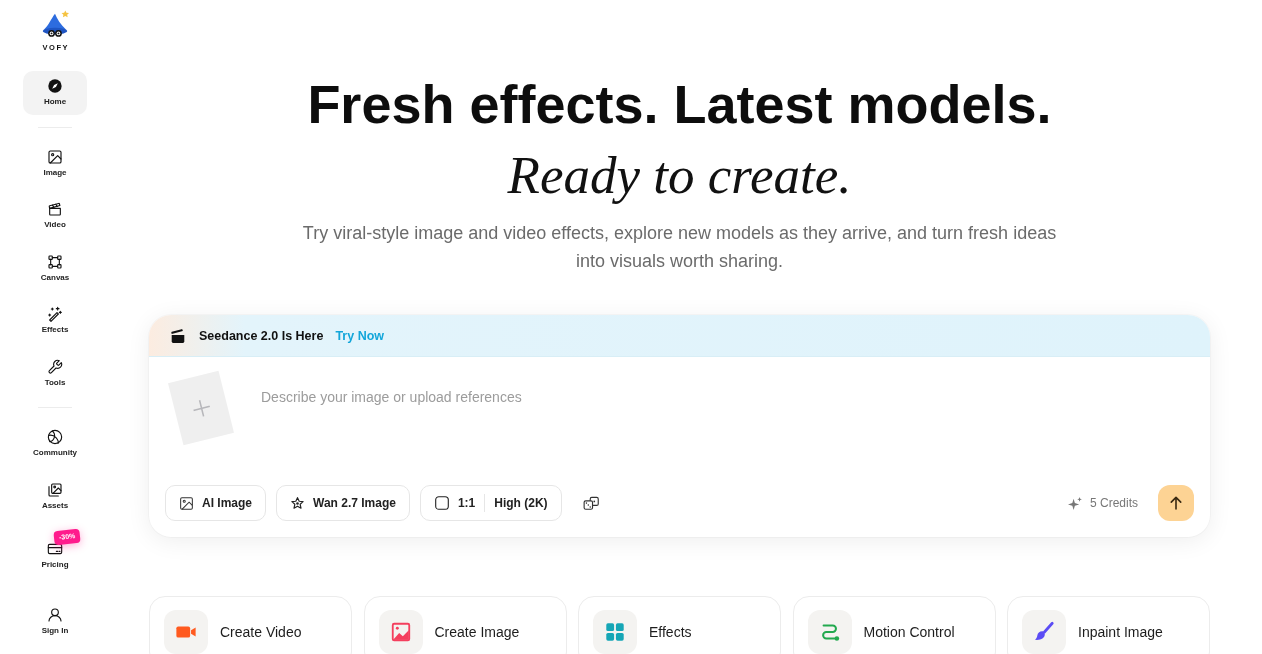 This screenshot has height=654, width=1262. What do you see at coordinates (297, 503) in the screenshot?
I see `star-icon` at bounding box center [297, 503].